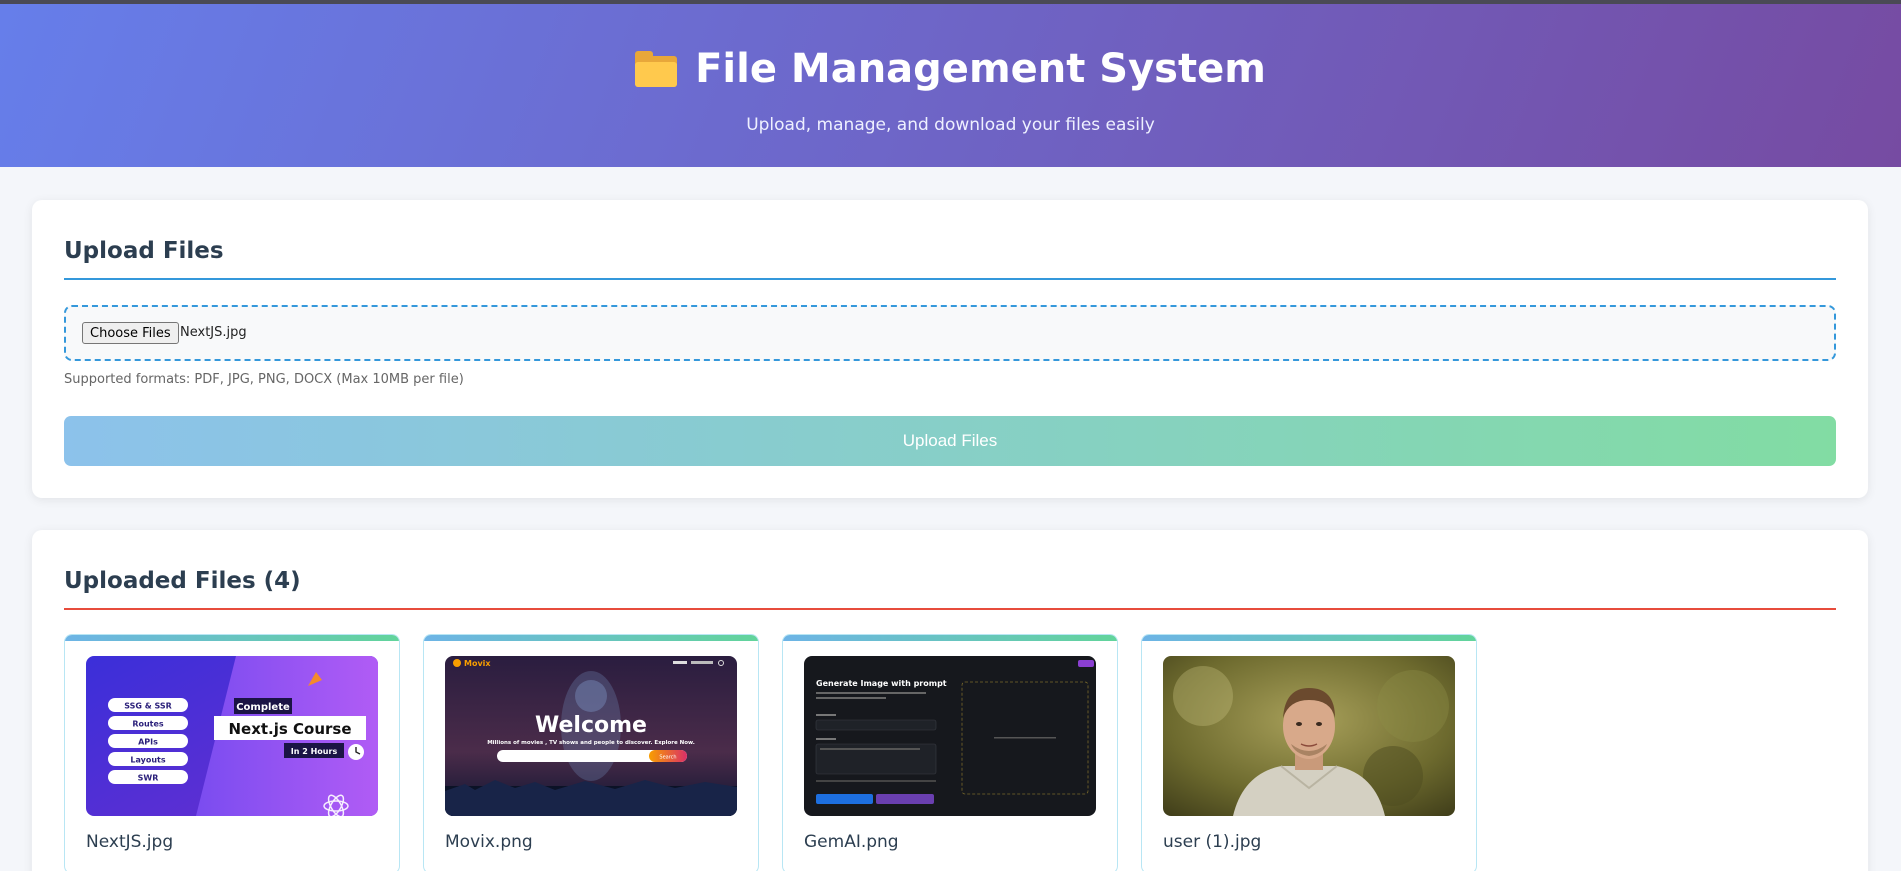 This screenshot has width=1901, height=871. What do you see at coordinates (289, 729) in the screenshot?
I see `thumb-course: Next.js Course` at bounding box center [289, 729].